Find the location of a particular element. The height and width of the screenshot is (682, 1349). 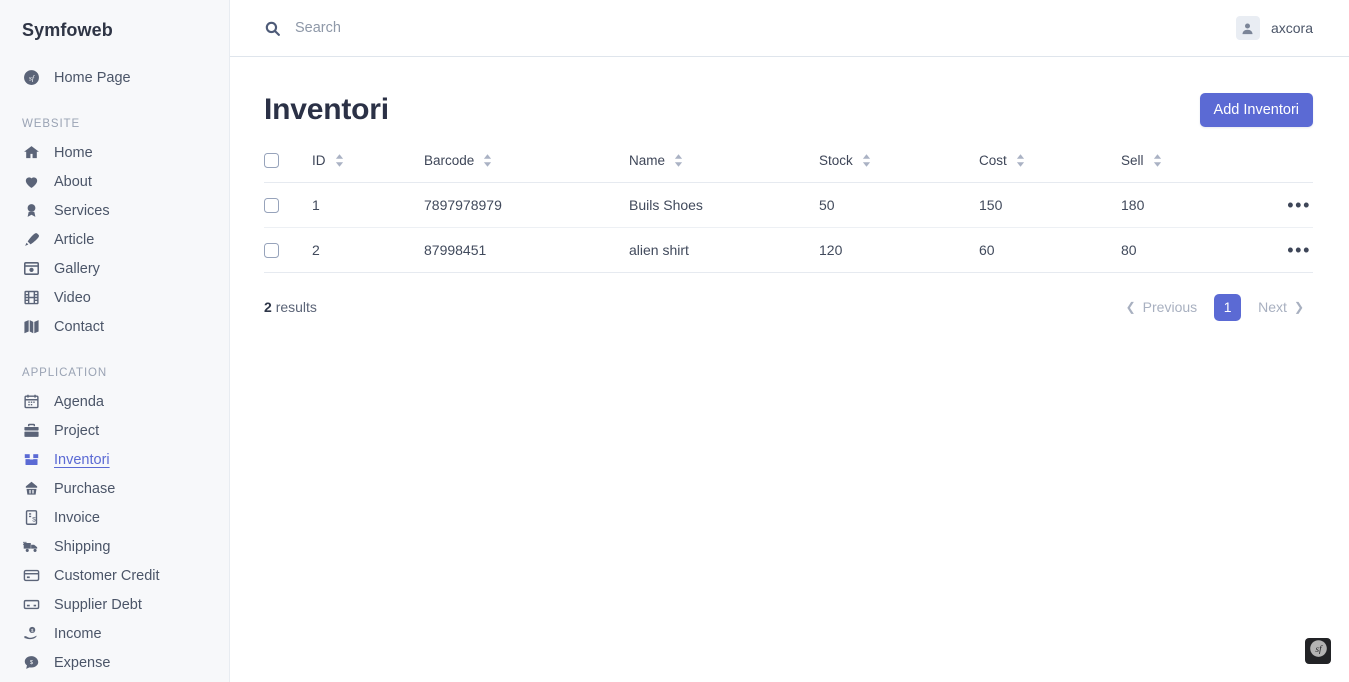

sidebar-item-services: Services is located at coordinates (114, 210).